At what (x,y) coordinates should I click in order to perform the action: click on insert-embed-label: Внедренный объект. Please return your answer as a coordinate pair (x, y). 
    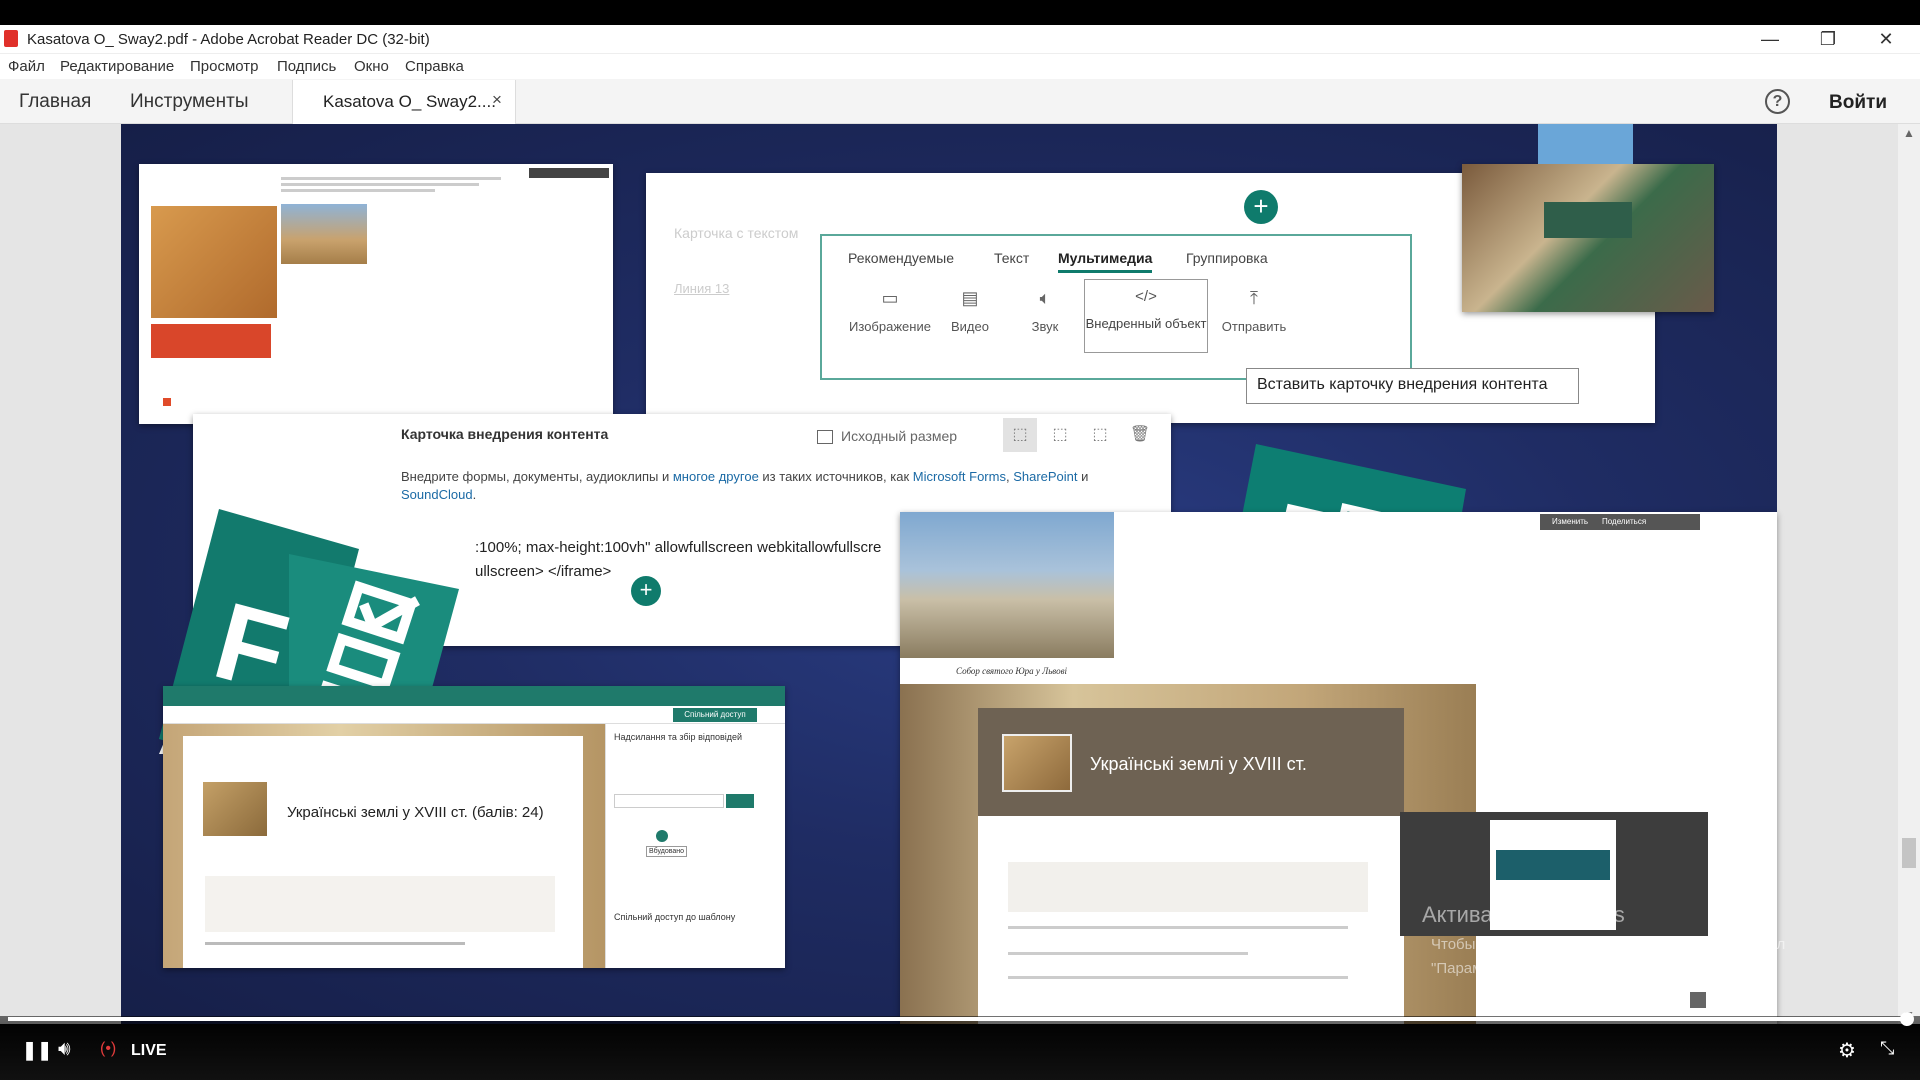
    Looking at the image, I should click on (1146, 323).